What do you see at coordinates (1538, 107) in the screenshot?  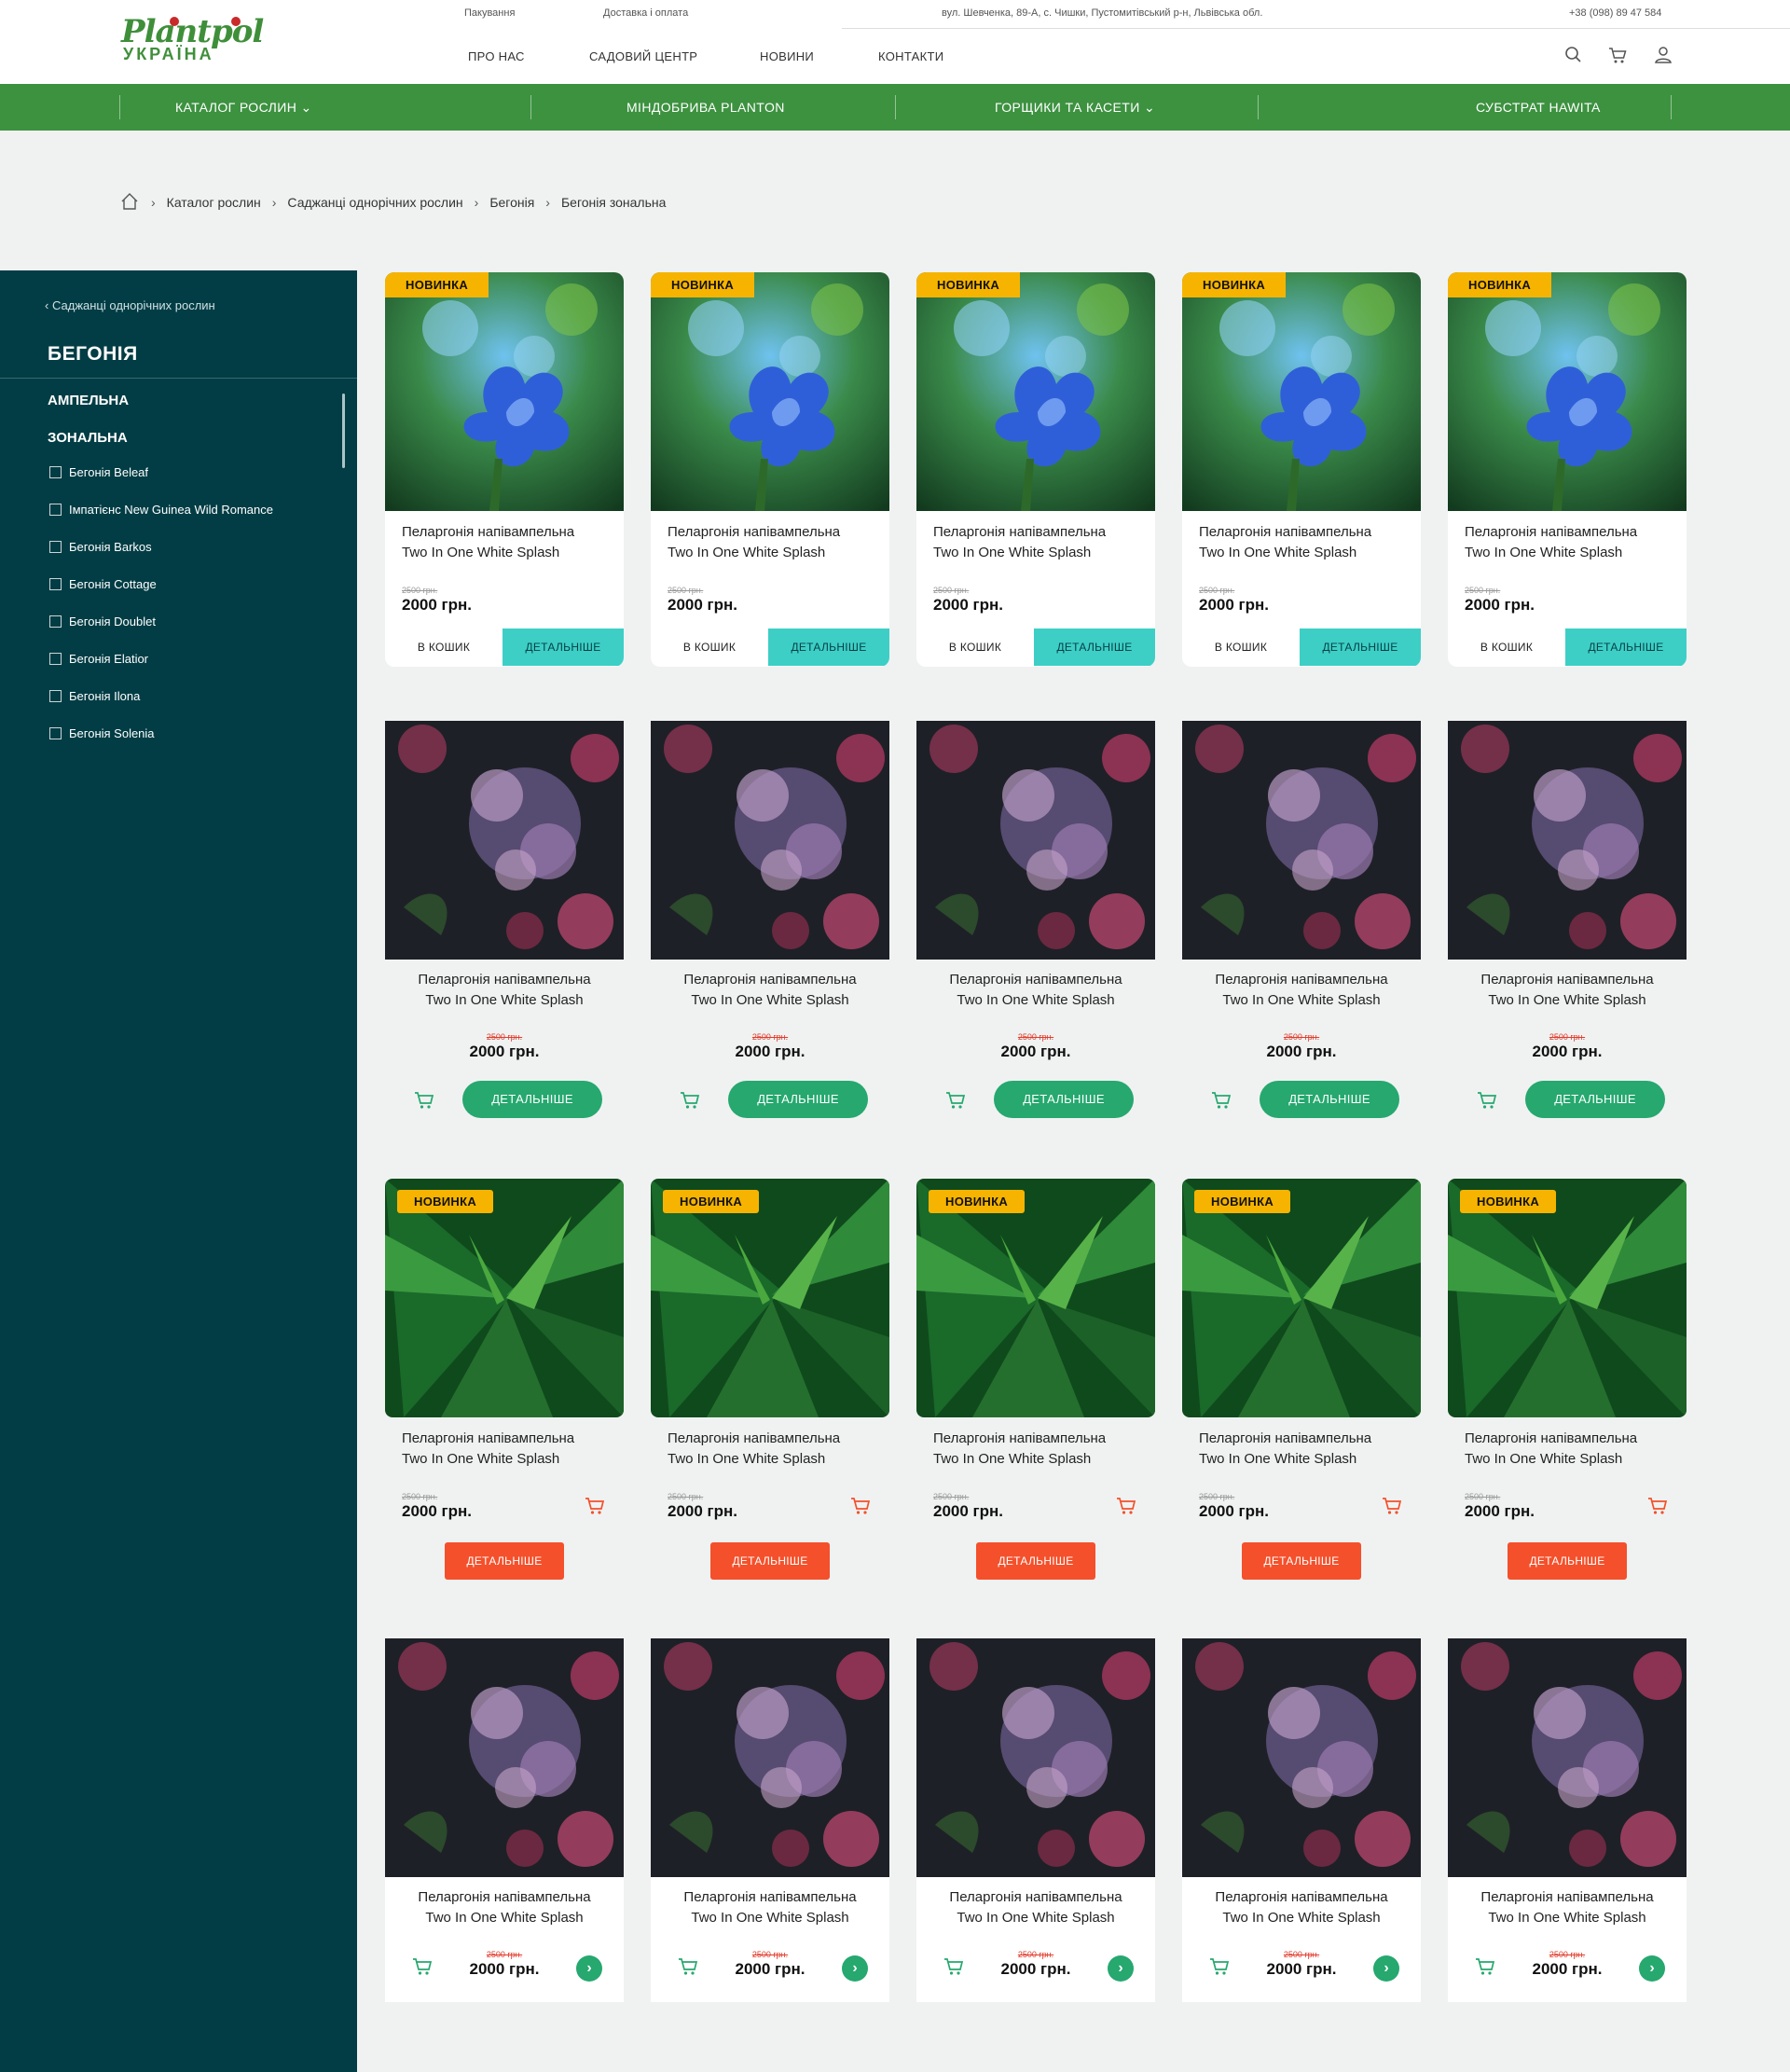 I see `category-substrate: СУБСТРАТ HAWITA` at bounding box center [1538, 107].